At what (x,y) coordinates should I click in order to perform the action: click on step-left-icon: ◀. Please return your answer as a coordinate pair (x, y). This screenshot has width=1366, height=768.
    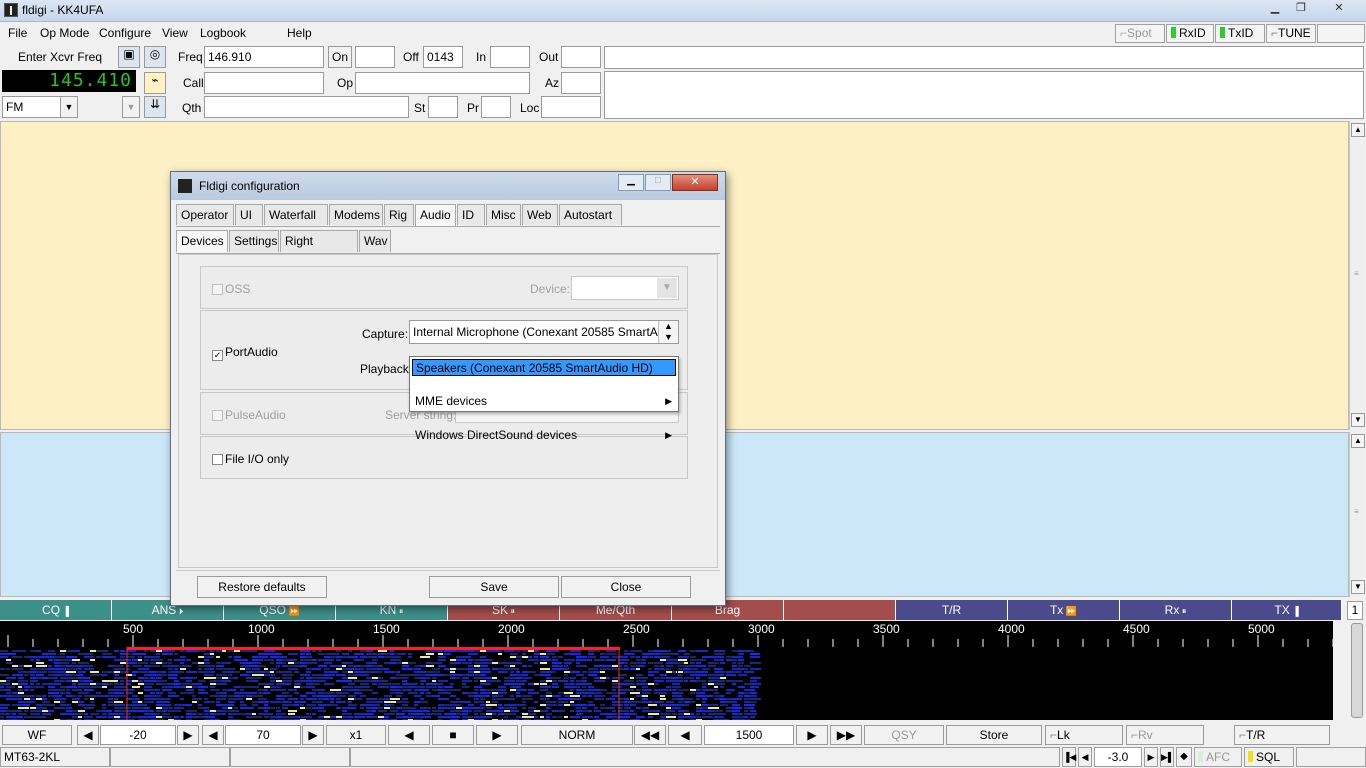
    Looking at the image, I should click on (685, 735).